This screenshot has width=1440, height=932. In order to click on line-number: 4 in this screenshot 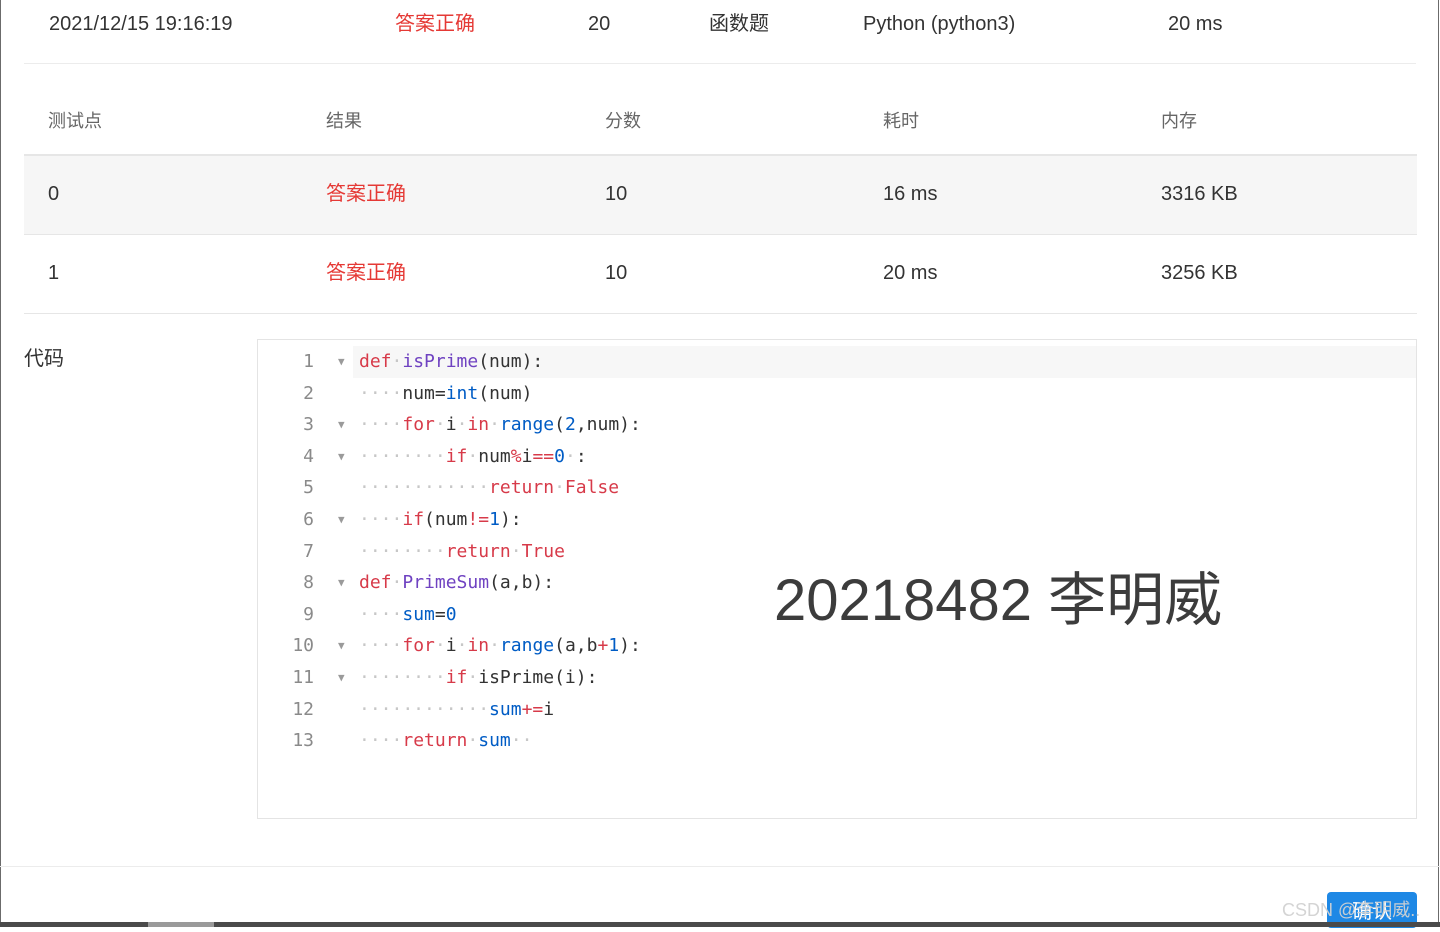, I will do `click(308, 456)`.